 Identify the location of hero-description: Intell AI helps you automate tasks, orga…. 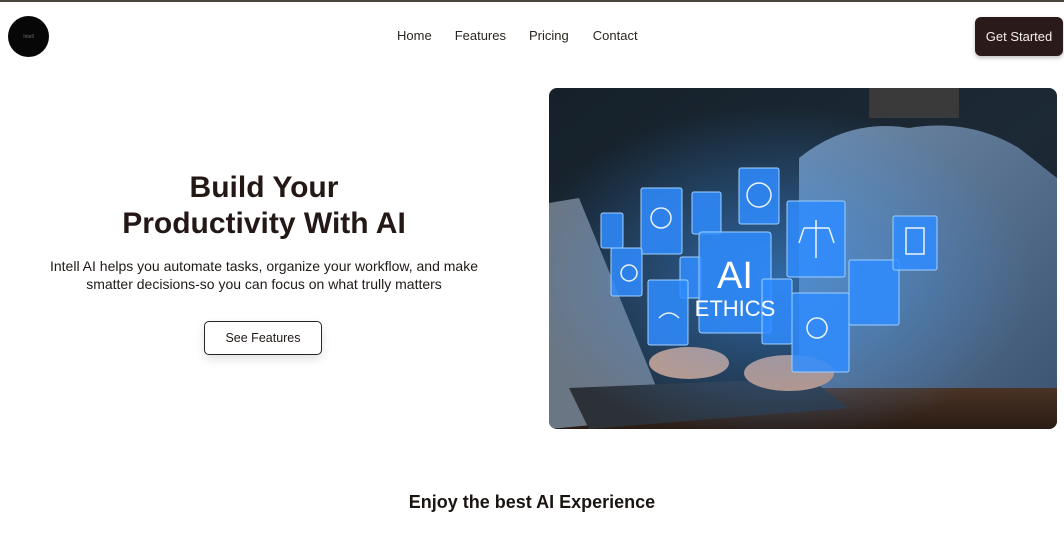
(264, 275).